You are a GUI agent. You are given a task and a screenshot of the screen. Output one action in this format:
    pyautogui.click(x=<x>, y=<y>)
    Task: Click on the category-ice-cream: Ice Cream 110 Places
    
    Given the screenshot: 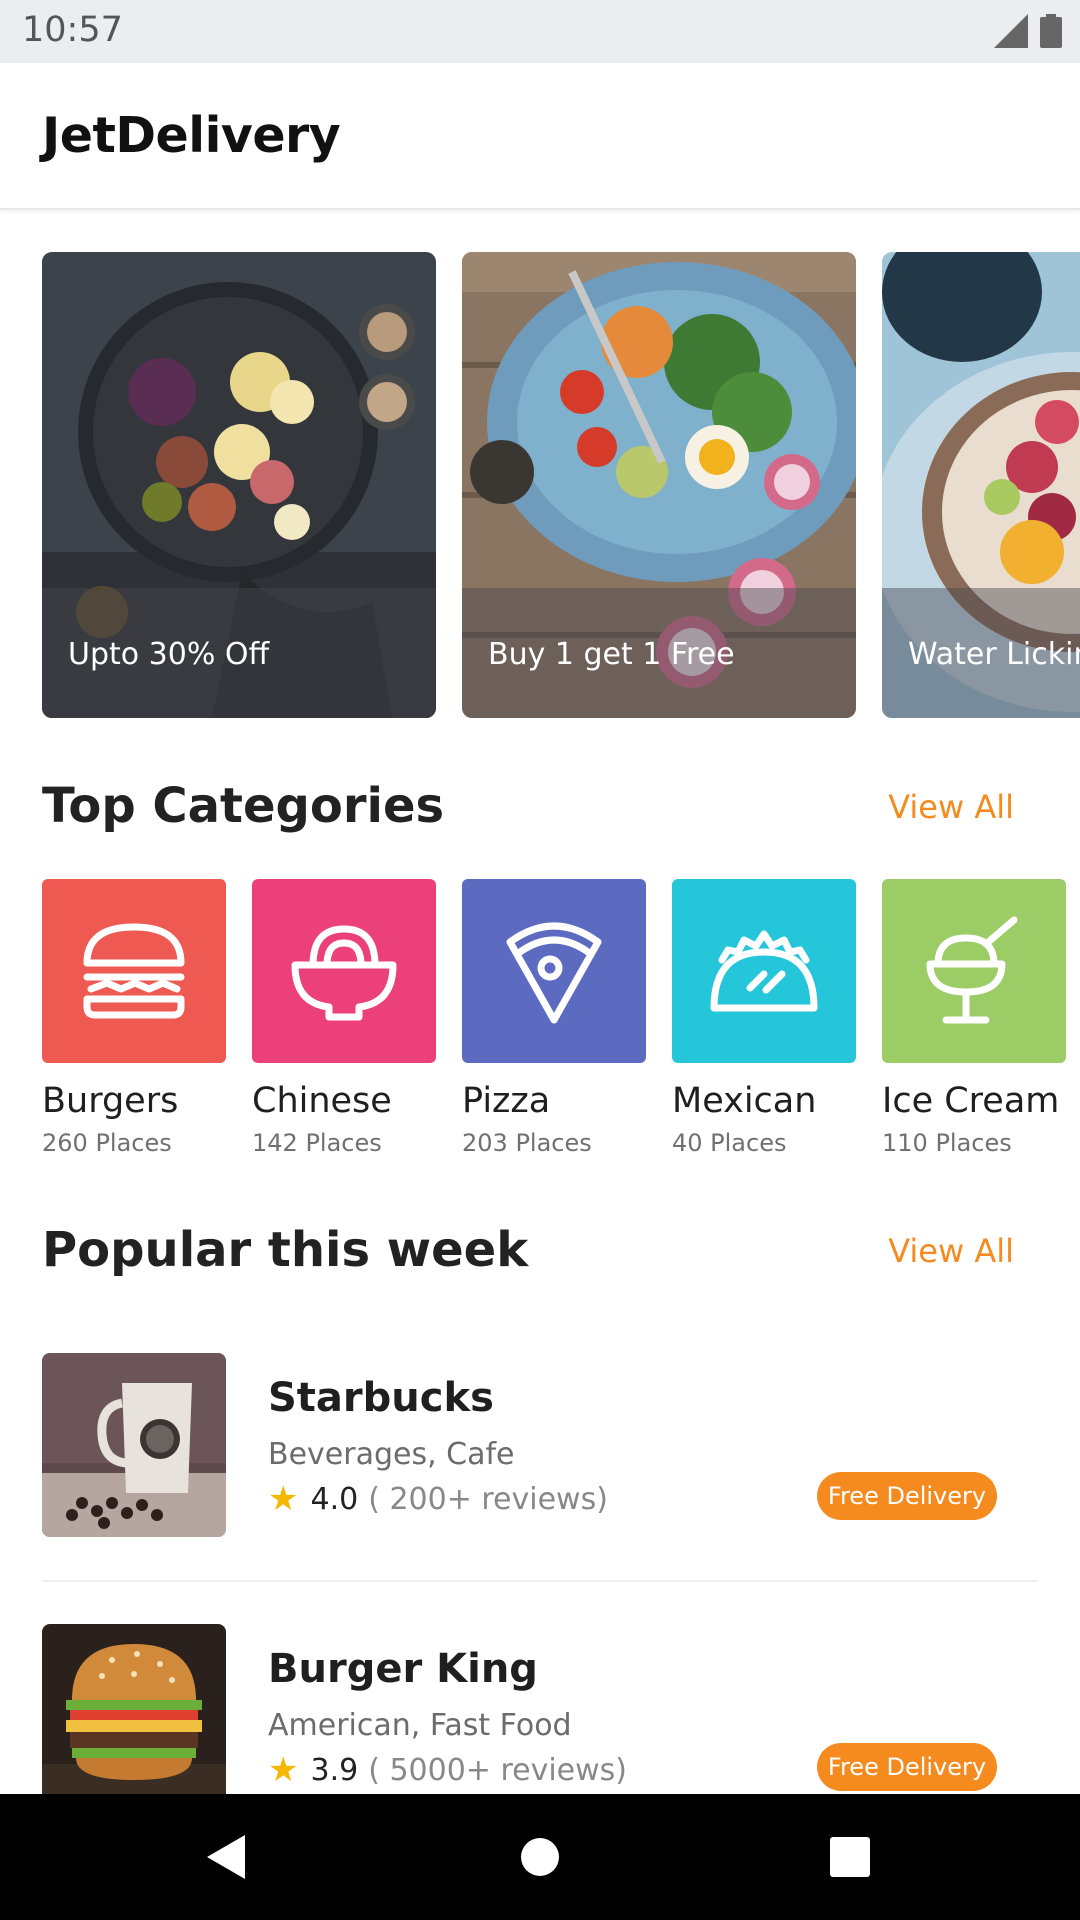 What is the action you would take?
    pyautogui.click(x=974, y=1018)
    